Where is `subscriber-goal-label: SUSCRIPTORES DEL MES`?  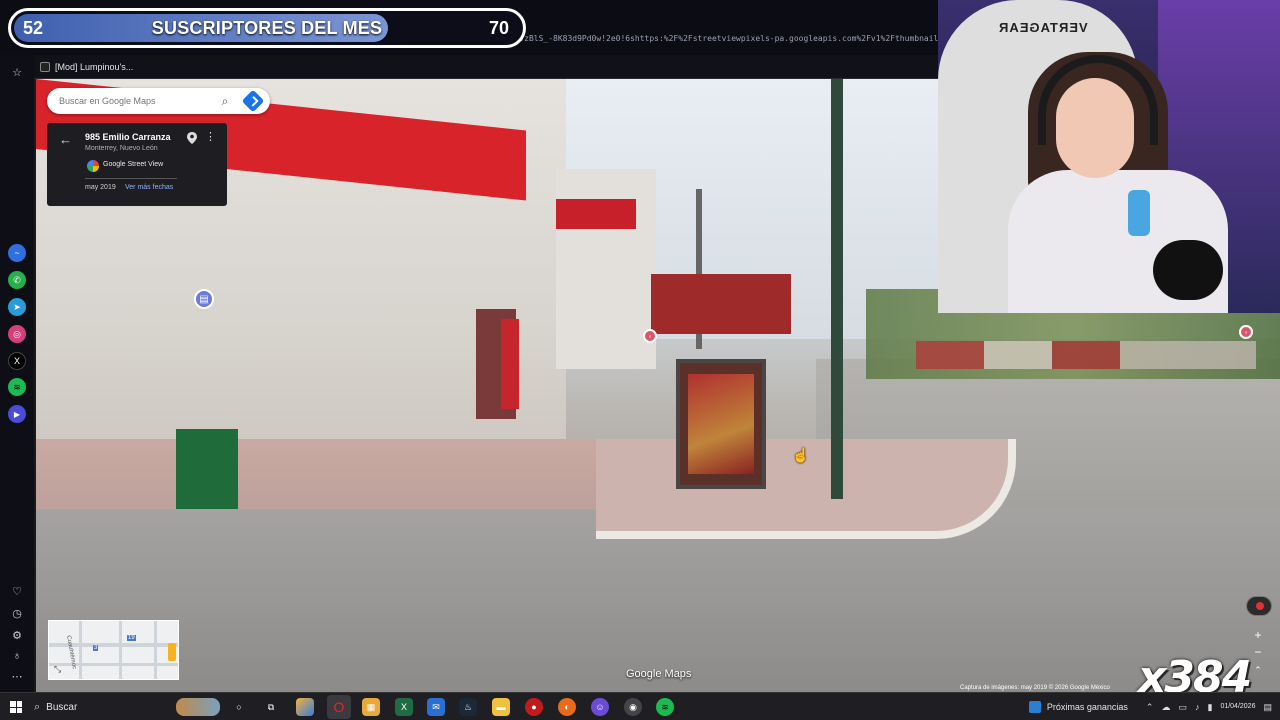
subscriber-goal-label: SUSCRIPTORES DEL MES is located at coordinates (267, 27).